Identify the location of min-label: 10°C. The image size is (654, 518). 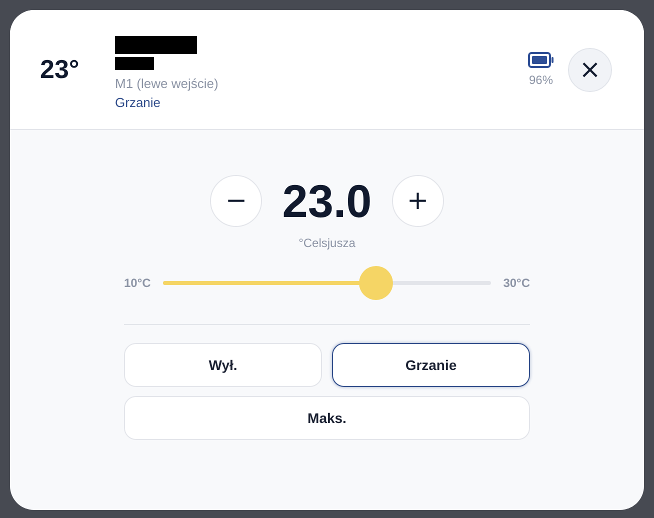
(137, 283).